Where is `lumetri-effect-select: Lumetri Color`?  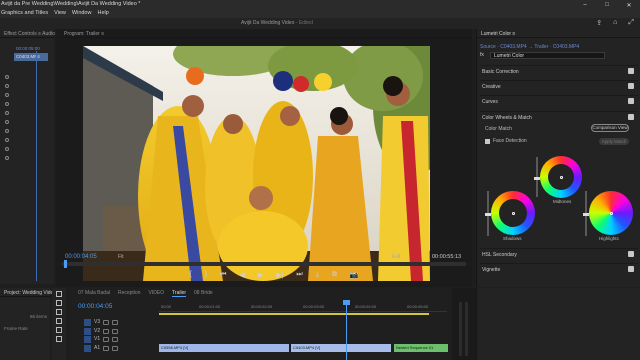 lumetri-effect-select: Lumetri Color is located at coordinates (547, 55).